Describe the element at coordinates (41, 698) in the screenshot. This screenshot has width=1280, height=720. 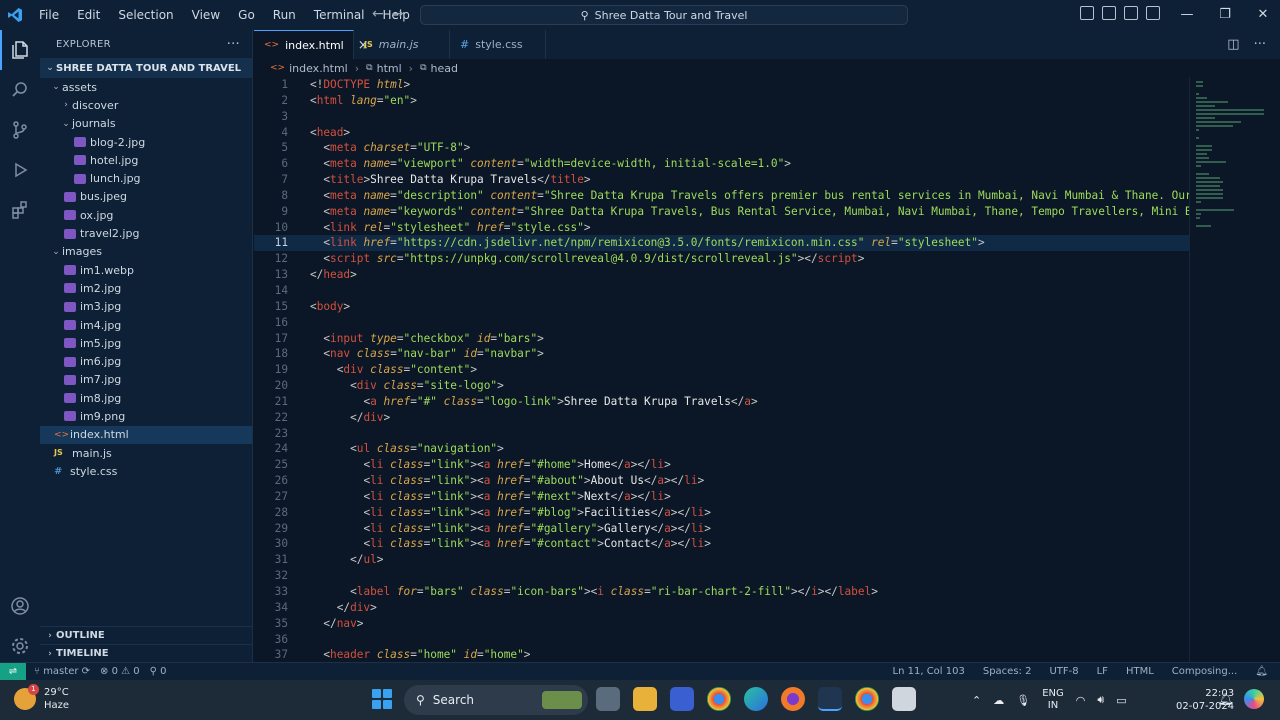
I see `weather-widget: 1 29°C Haze` at that location.